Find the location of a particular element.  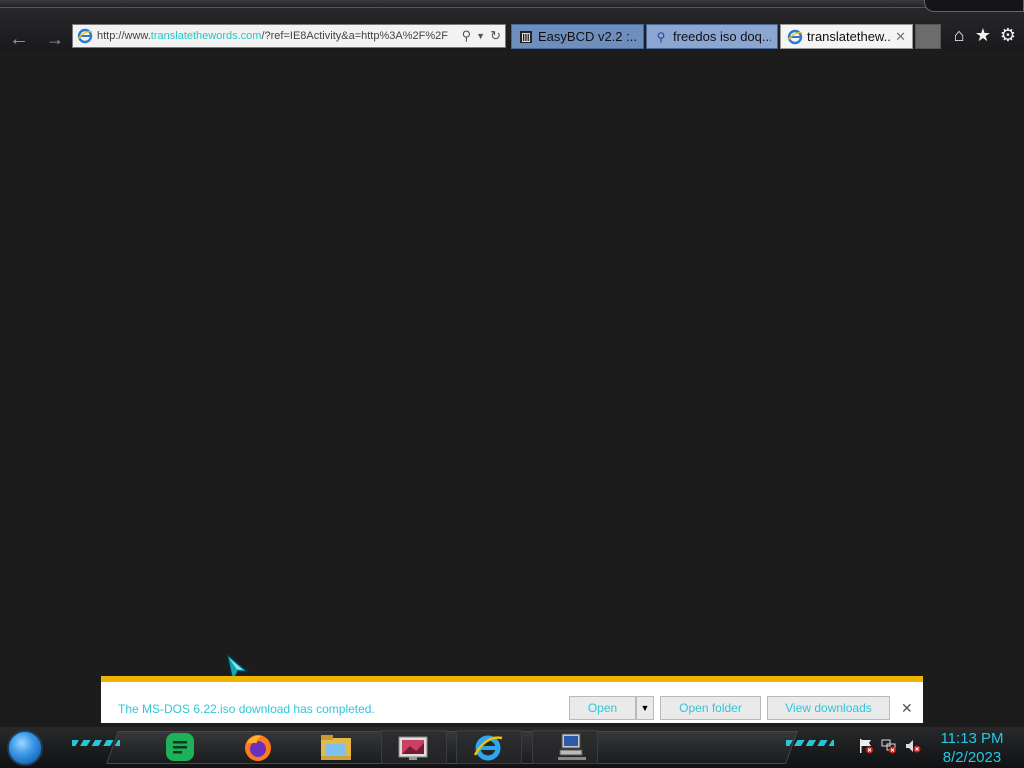

action-center-flag-icon is located at coordinates (866, 746).